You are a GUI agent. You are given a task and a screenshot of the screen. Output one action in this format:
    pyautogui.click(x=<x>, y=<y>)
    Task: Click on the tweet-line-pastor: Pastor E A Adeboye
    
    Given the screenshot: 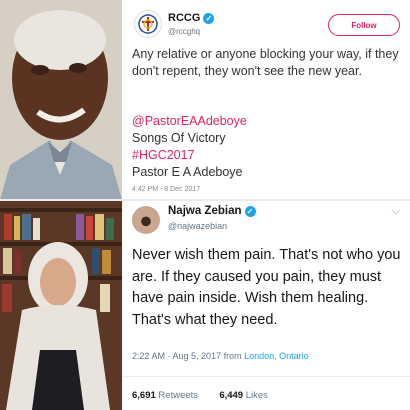 What is the action you would take?
    pyautogui.click(x=187, y=172)
    